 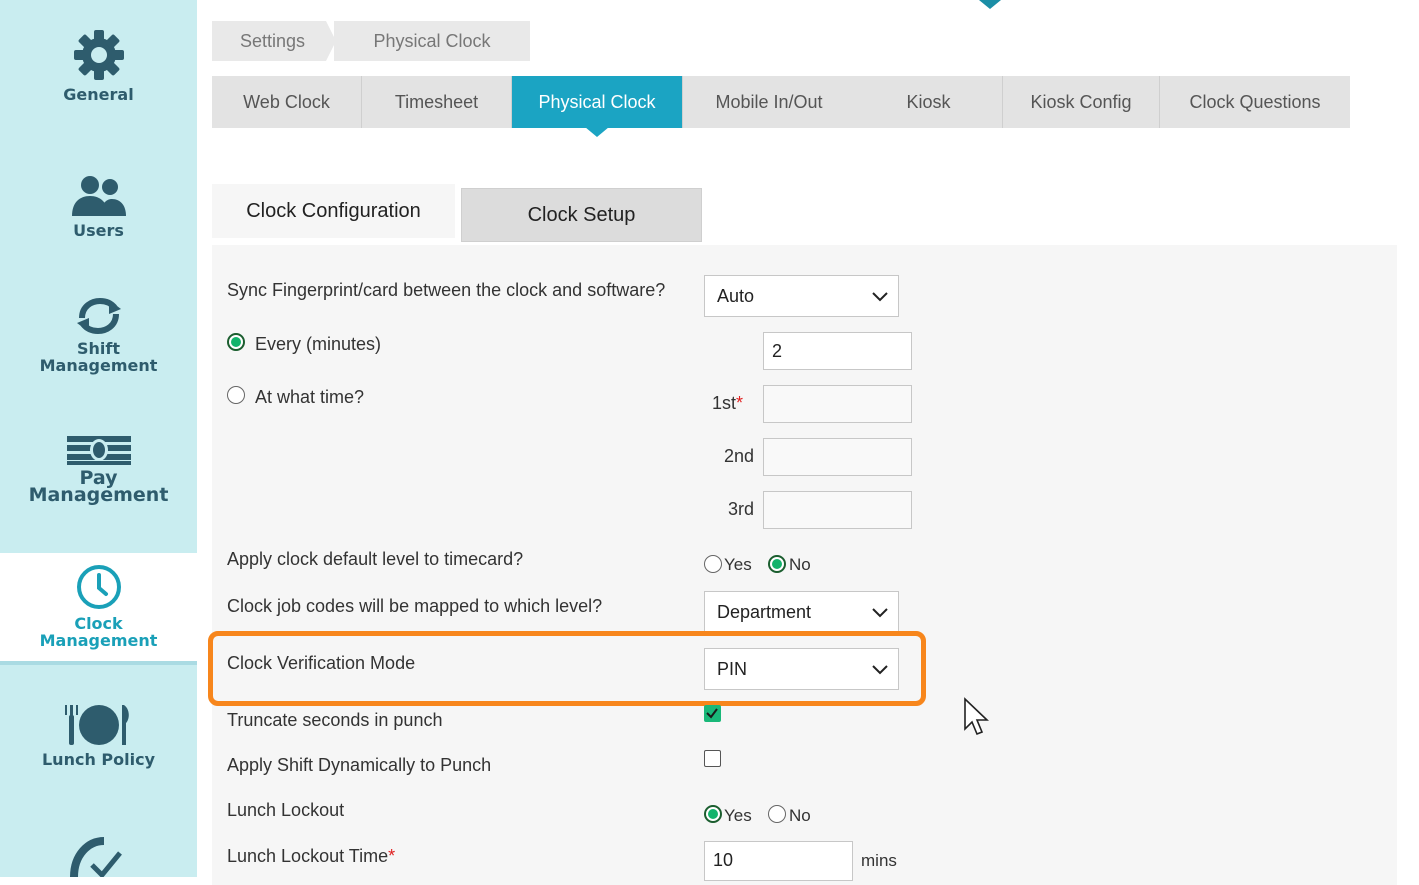 I want to click on first-time-label: 1st*, so click(x=727, y=403).